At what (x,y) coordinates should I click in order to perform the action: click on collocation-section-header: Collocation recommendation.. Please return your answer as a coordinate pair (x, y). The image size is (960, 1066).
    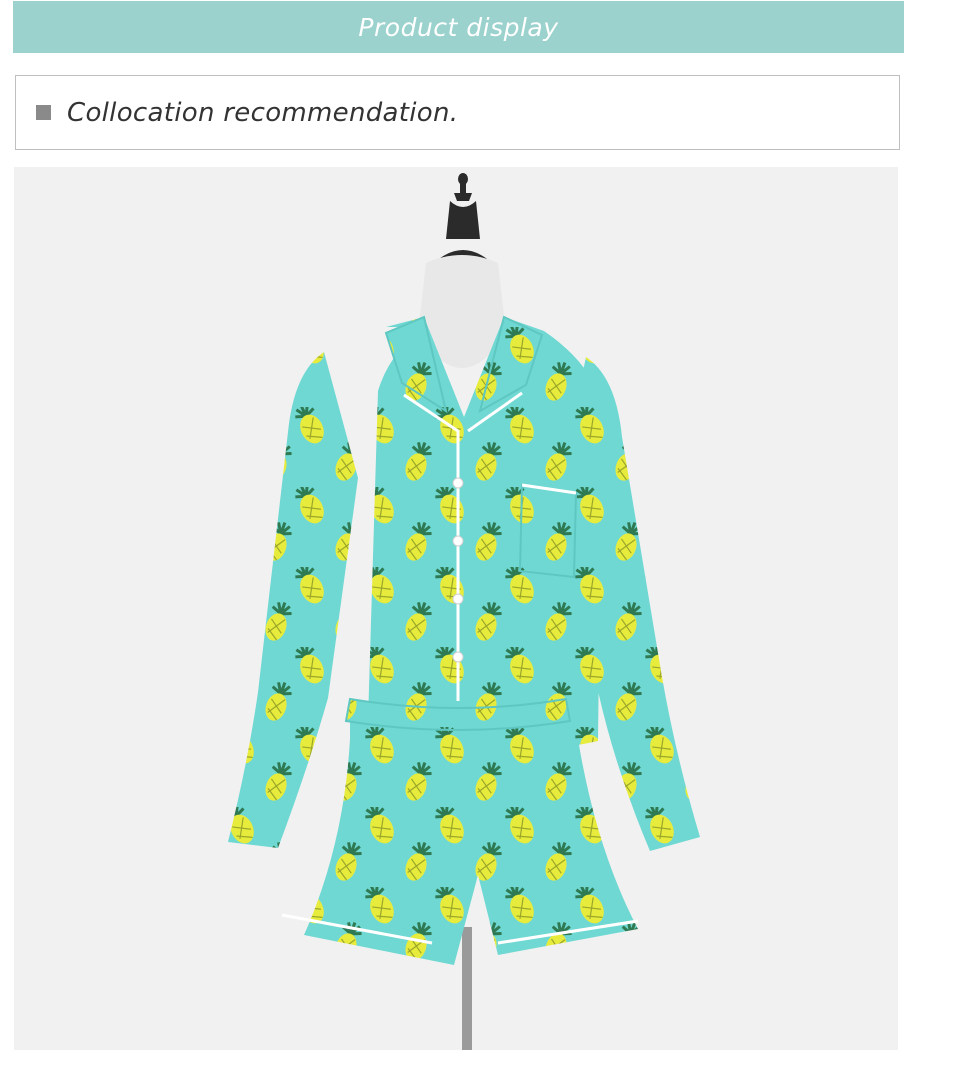
    Looking at the image, I should click on (457, 112).